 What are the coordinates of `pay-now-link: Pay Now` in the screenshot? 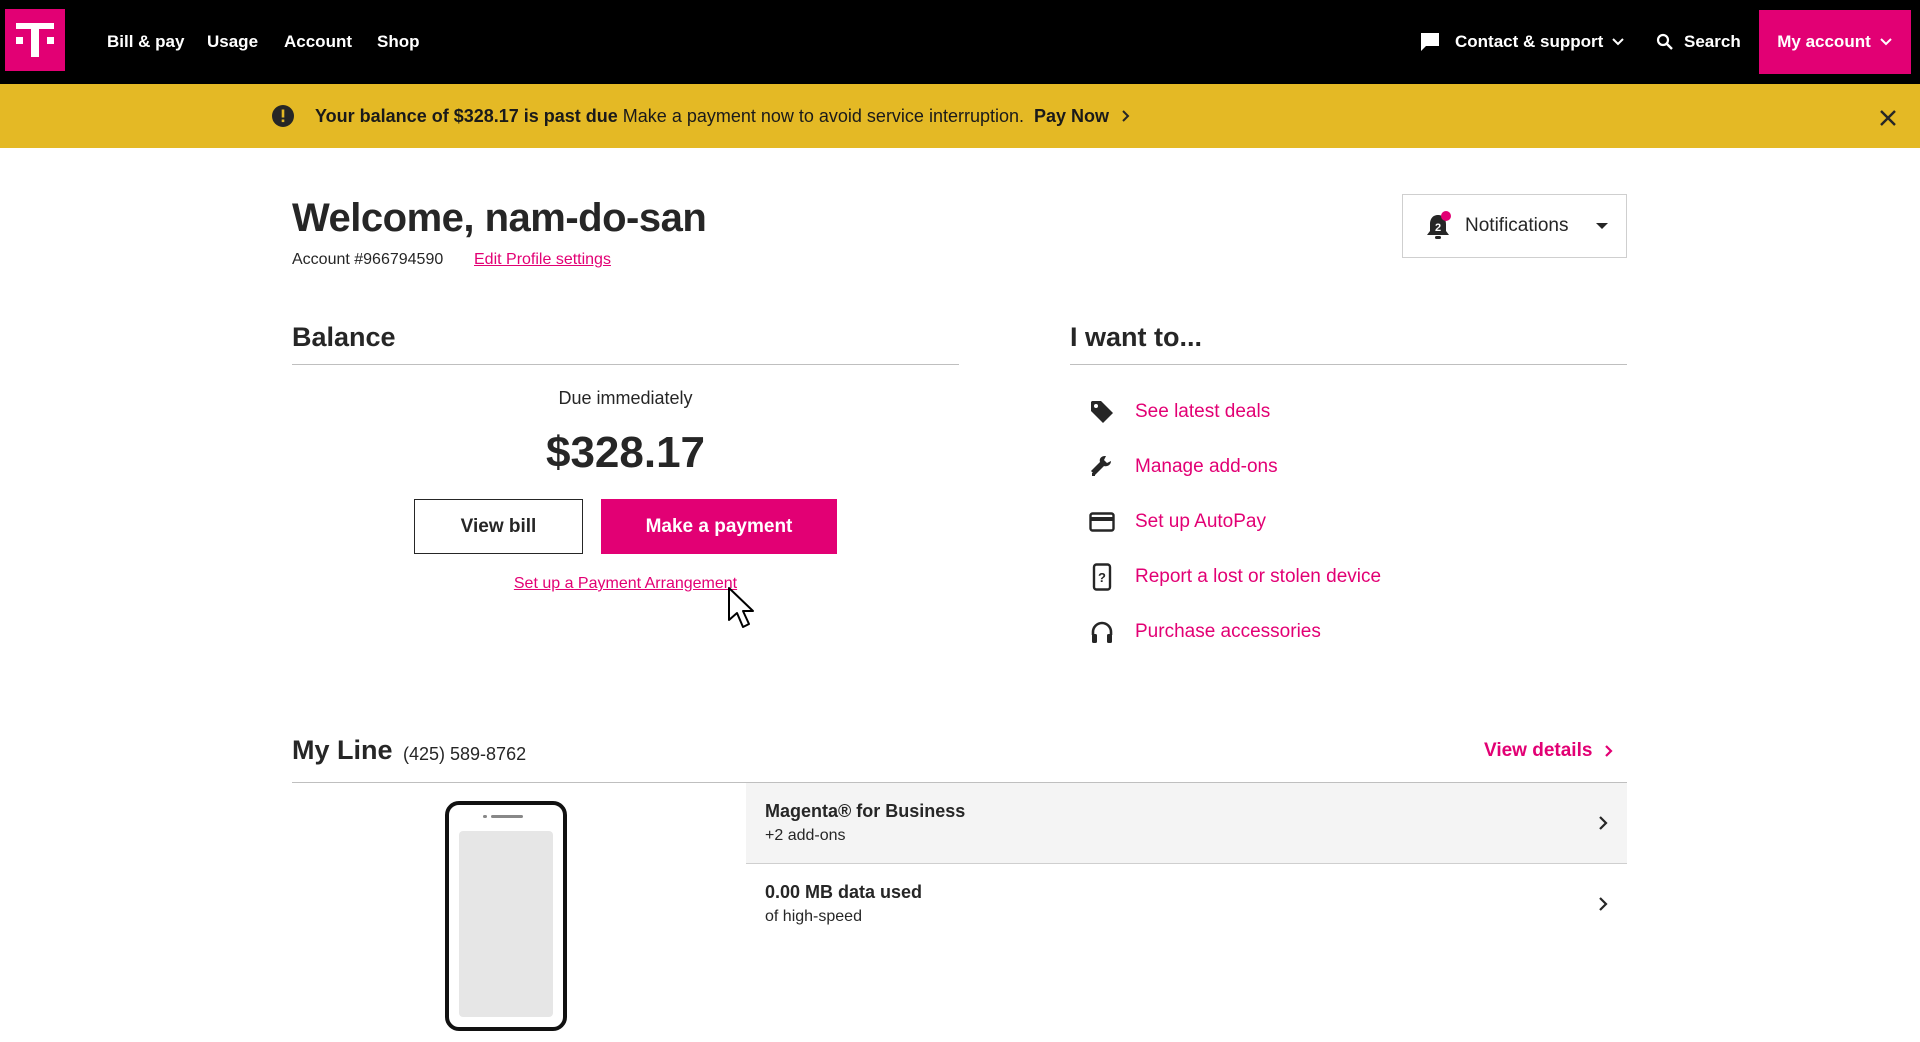 It's located at (1083, 116).